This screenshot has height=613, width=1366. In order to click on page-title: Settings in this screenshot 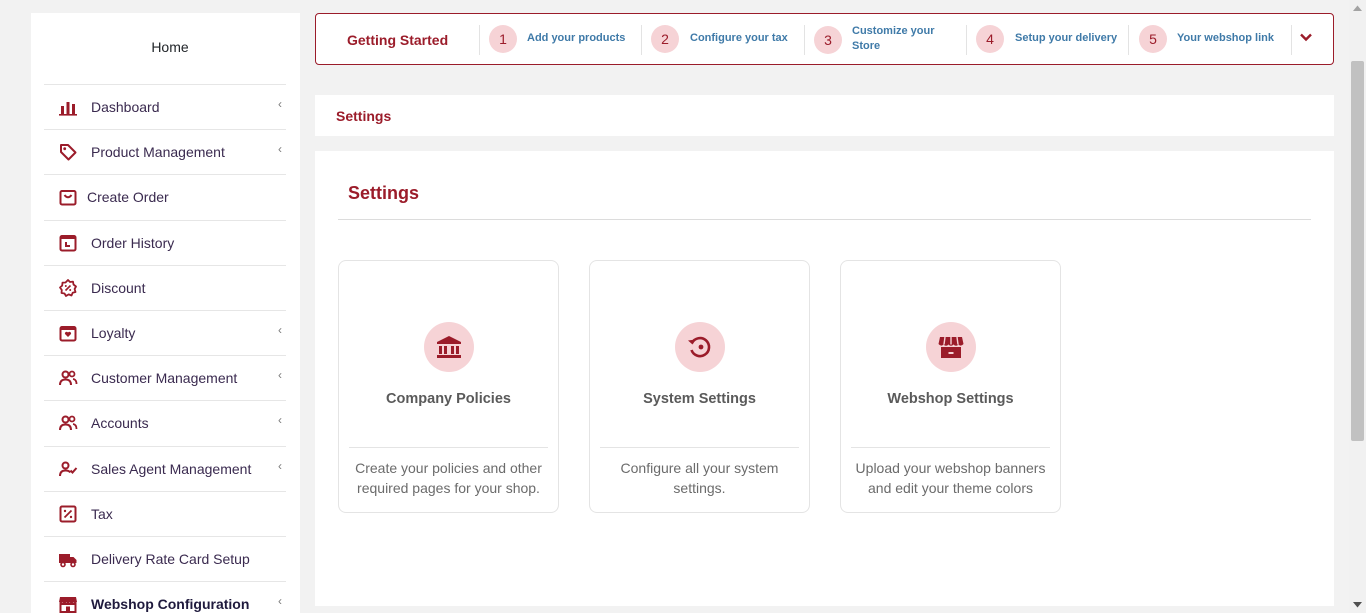, I will do `click(384, 193)`.